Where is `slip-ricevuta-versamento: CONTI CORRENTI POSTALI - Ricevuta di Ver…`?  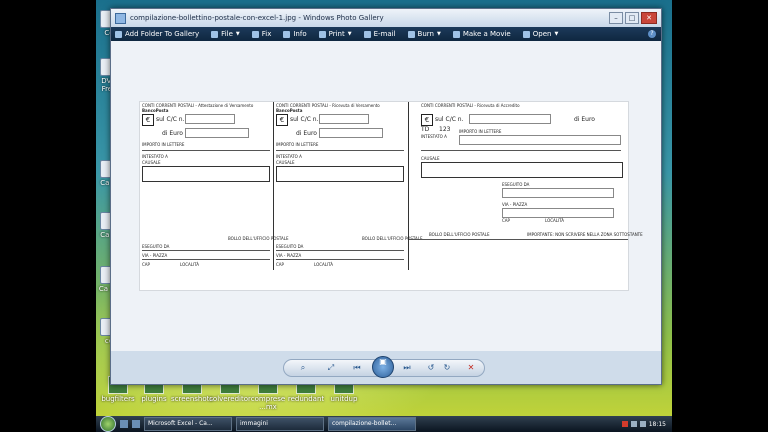
slip-ricevuta-versamento: CONTI CORRENTI POSTALI - Ricevuta di Ver… is located at coordinates (348, 186).